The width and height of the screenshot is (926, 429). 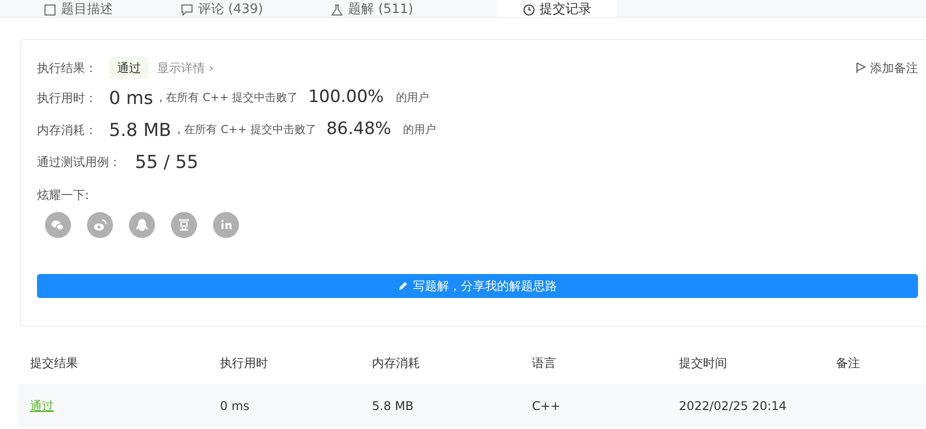 I want to click on tab: 评论 (439), so click(x=222, y=8).